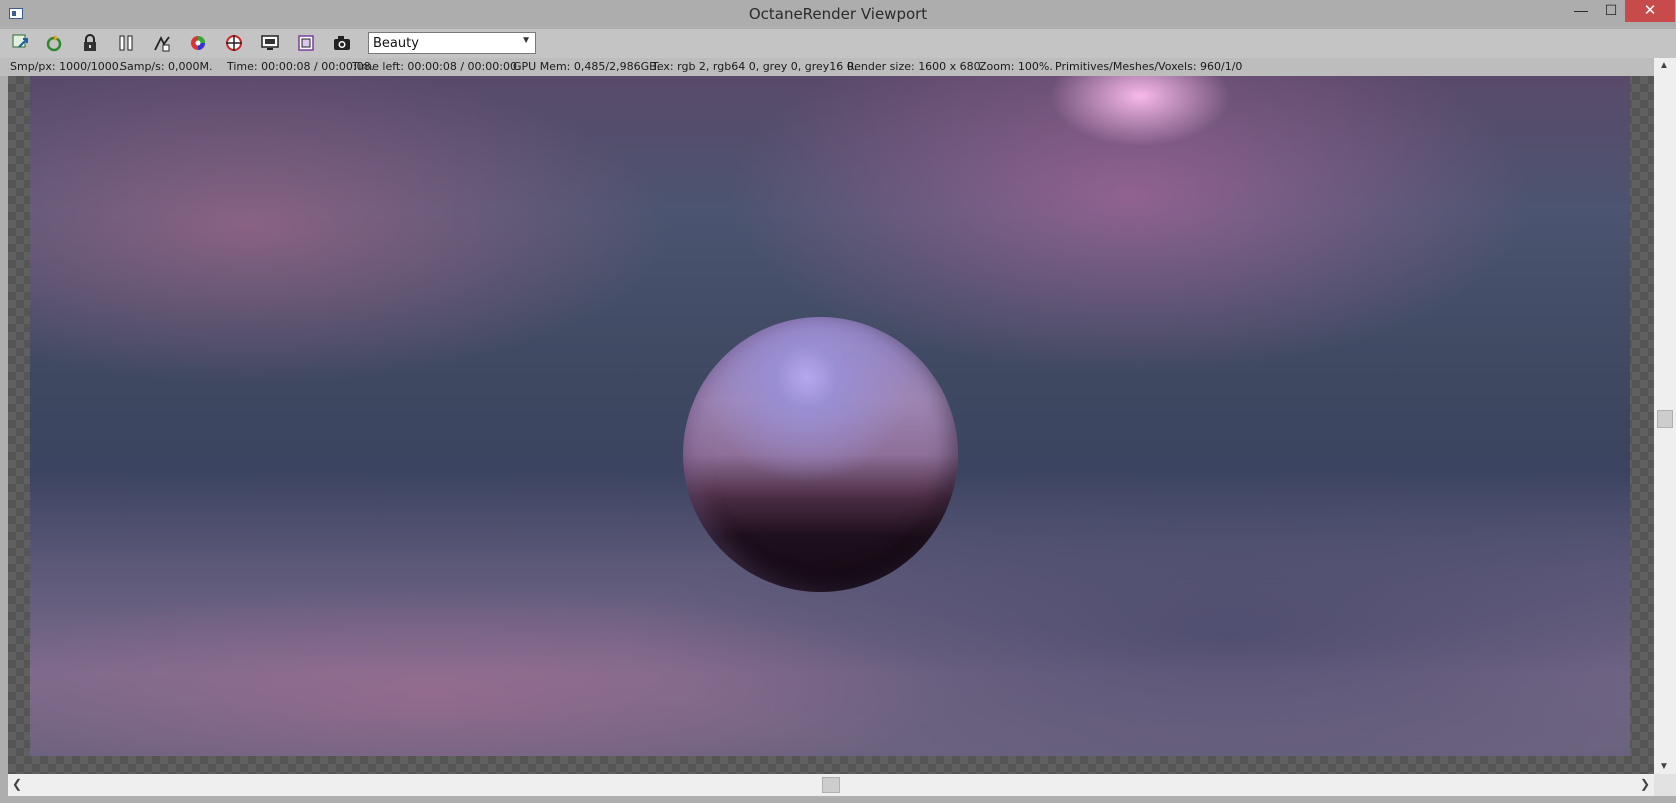 The width and height of the screenshot is (1676, 803). I want to click on window-title: OctaneRender Viewport, so click(838, 14).